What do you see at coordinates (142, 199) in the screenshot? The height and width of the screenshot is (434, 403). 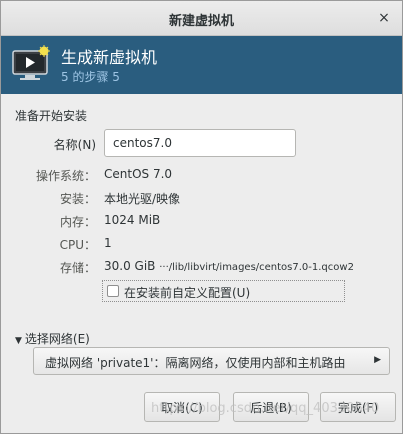 I see `install-value: 本地光驱/映像` at bounding box center [142, 199].